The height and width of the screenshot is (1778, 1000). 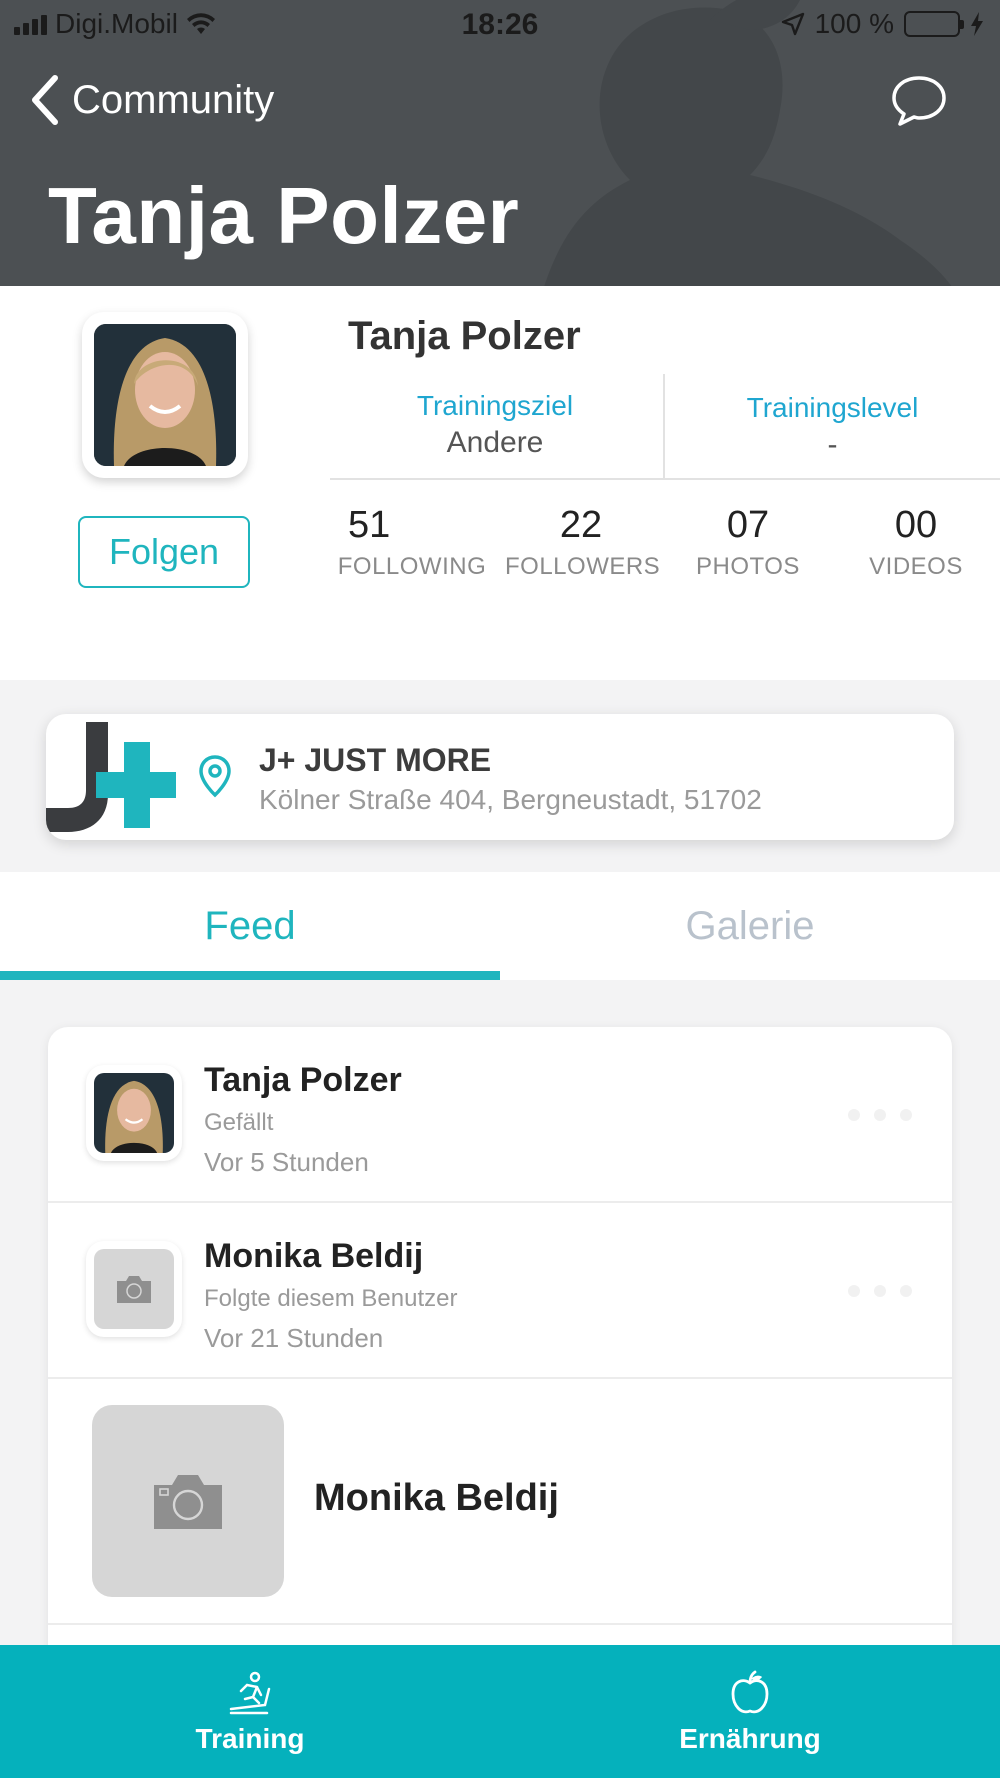 I want to click on stat-photos-value: 07, so click(x=748, y=525).